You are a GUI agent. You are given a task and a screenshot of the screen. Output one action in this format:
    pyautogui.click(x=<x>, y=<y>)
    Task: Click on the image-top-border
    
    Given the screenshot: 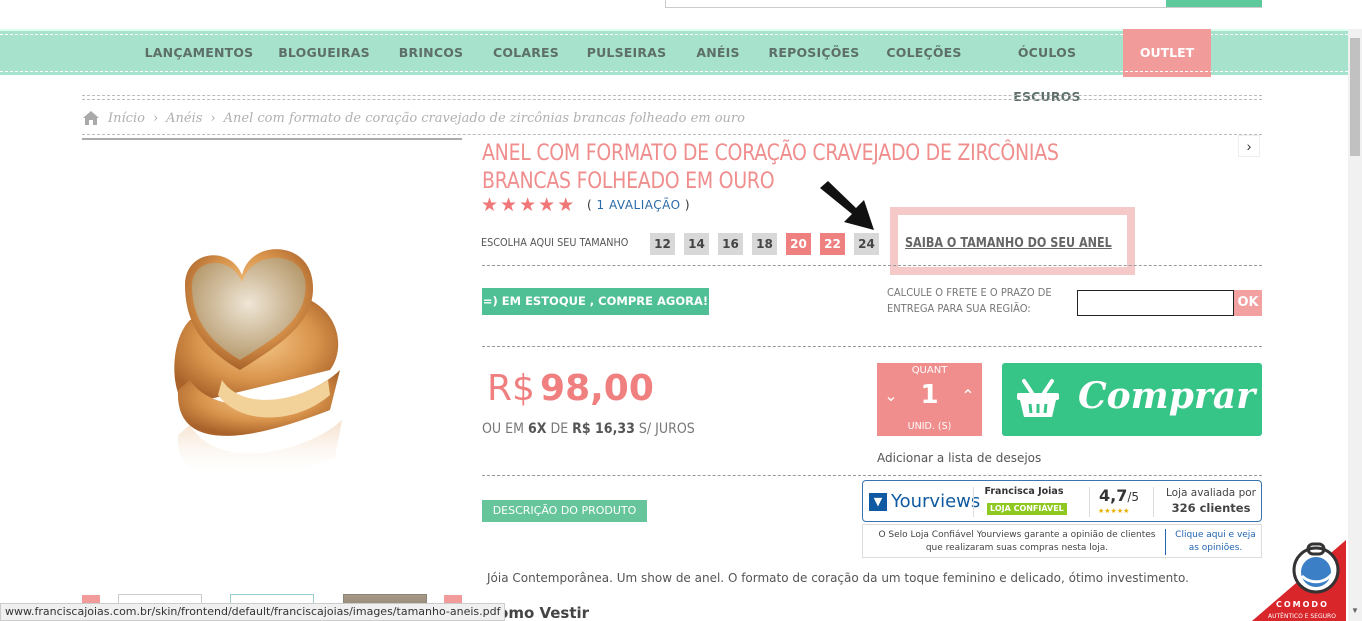 What is the action you would take?
    pyautogui.click(x=272, y=139)
    